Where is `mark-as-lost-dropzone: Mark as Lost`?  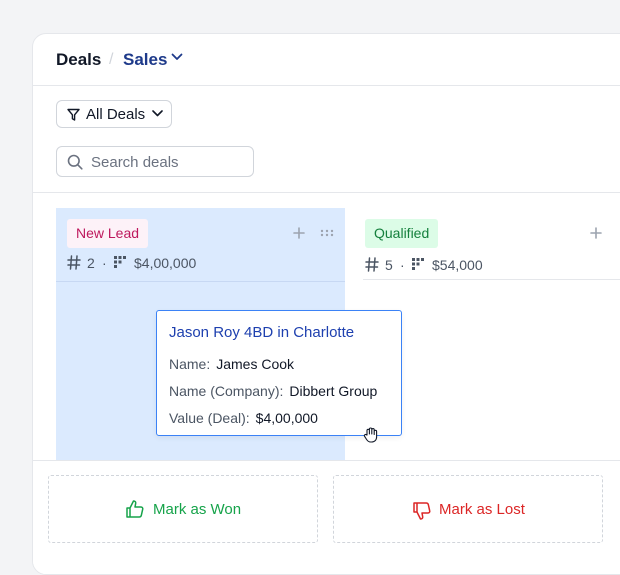 mark-as-lost-dropzone: Mark as Lost is located at coordinates (468, 509).